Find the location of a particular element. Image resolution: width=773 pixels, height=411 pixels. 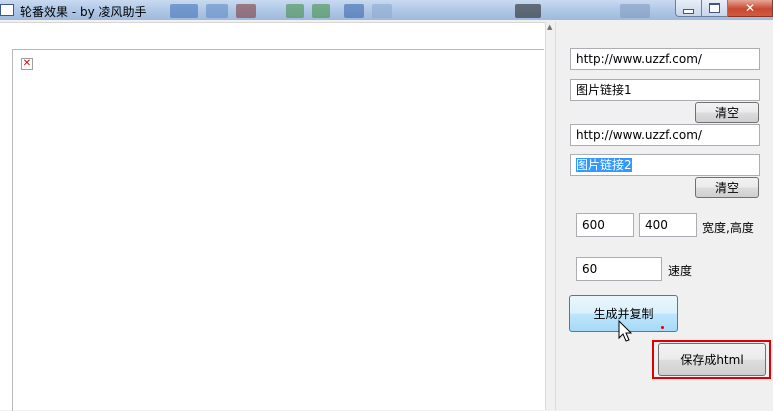

red-dot-marker is located at coordinates (662, 327).